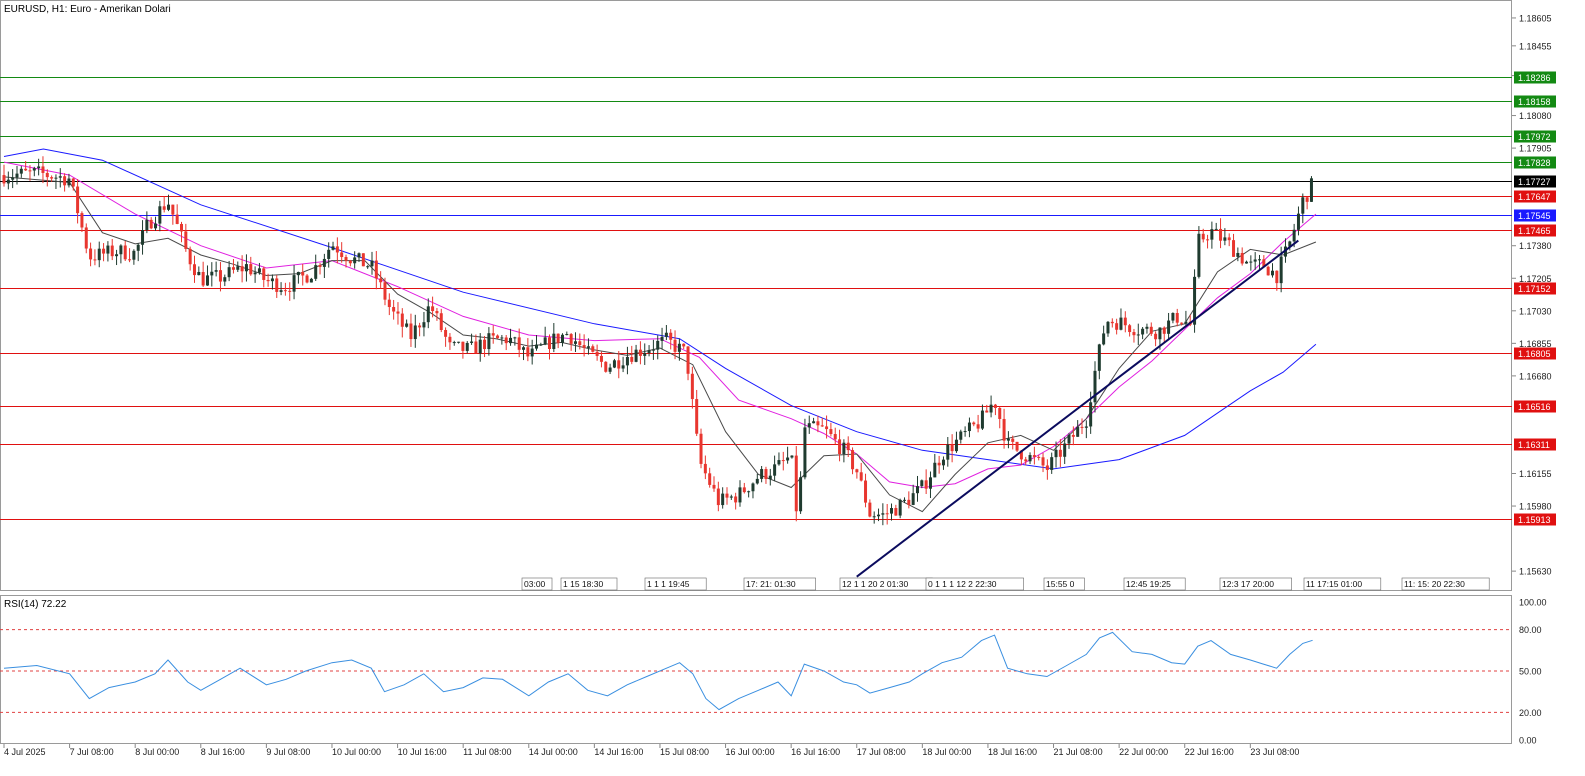  What do you see at coordinates (1209, 752) in the screenshot?
I see `time-axis-label: 22 Jul 16:00` at bounding box center [1209, 752].